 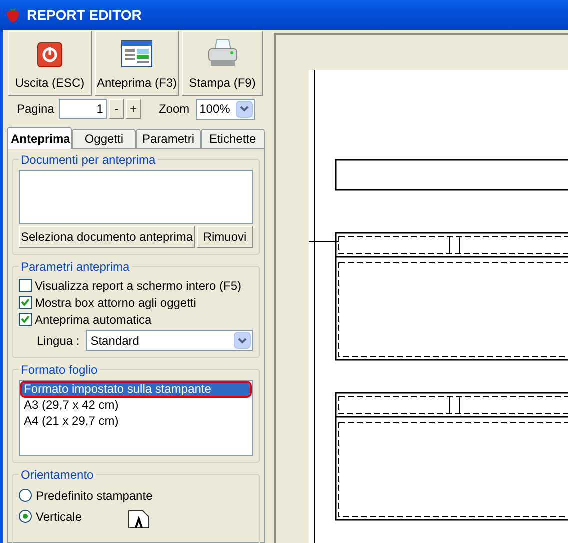 I want to click on portrait-page-icon, so click(x=139, y=519).